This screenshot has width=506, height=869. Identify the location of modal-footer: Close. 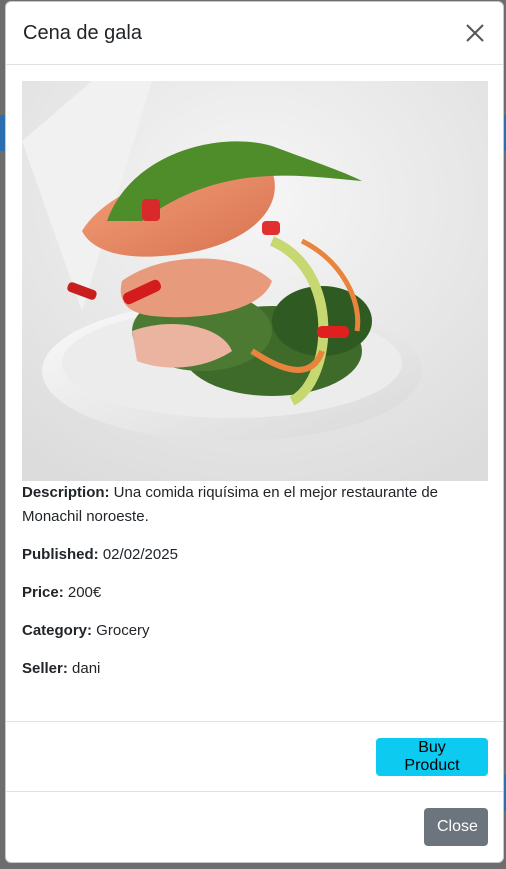
(254, 827).